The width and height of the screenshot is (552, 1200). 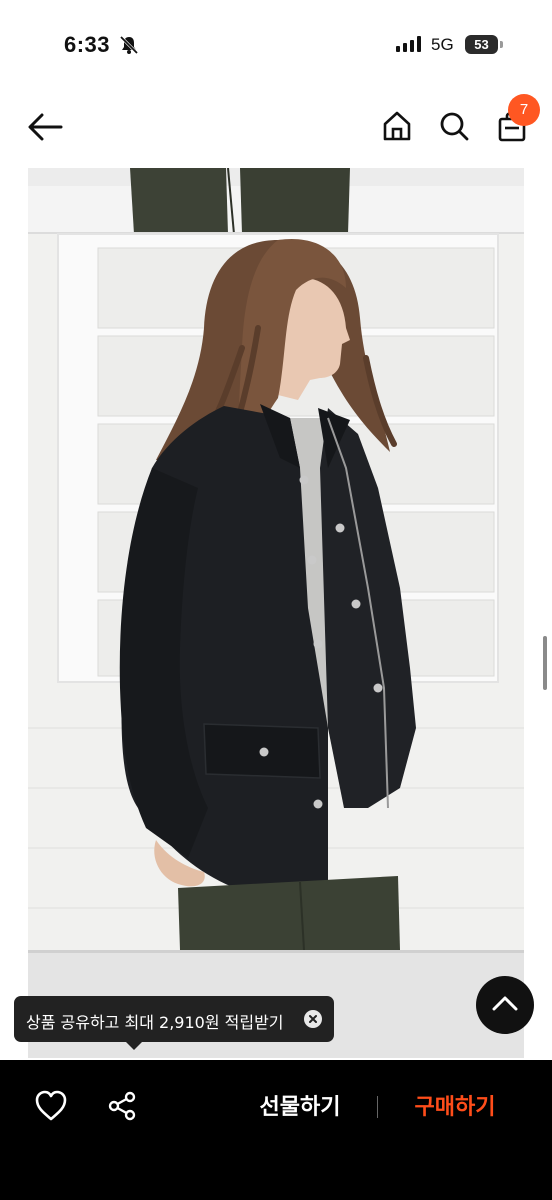 What do you see at coordinates (276, 1130) in the screenshot?
I see `bottom-action-bar: 선물하기 구매하기` at bounding box center [276, 1130].